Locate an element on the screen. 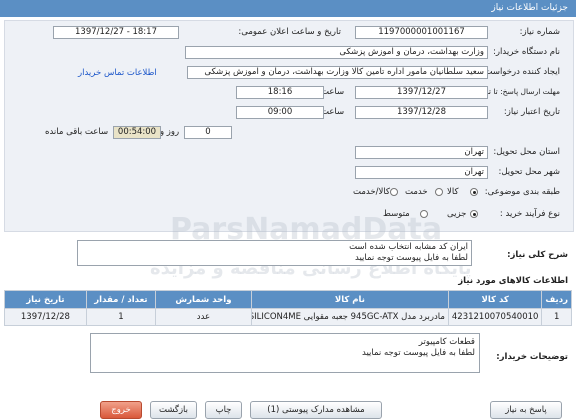  days-field: 0 is located at coordinates (208, 132).